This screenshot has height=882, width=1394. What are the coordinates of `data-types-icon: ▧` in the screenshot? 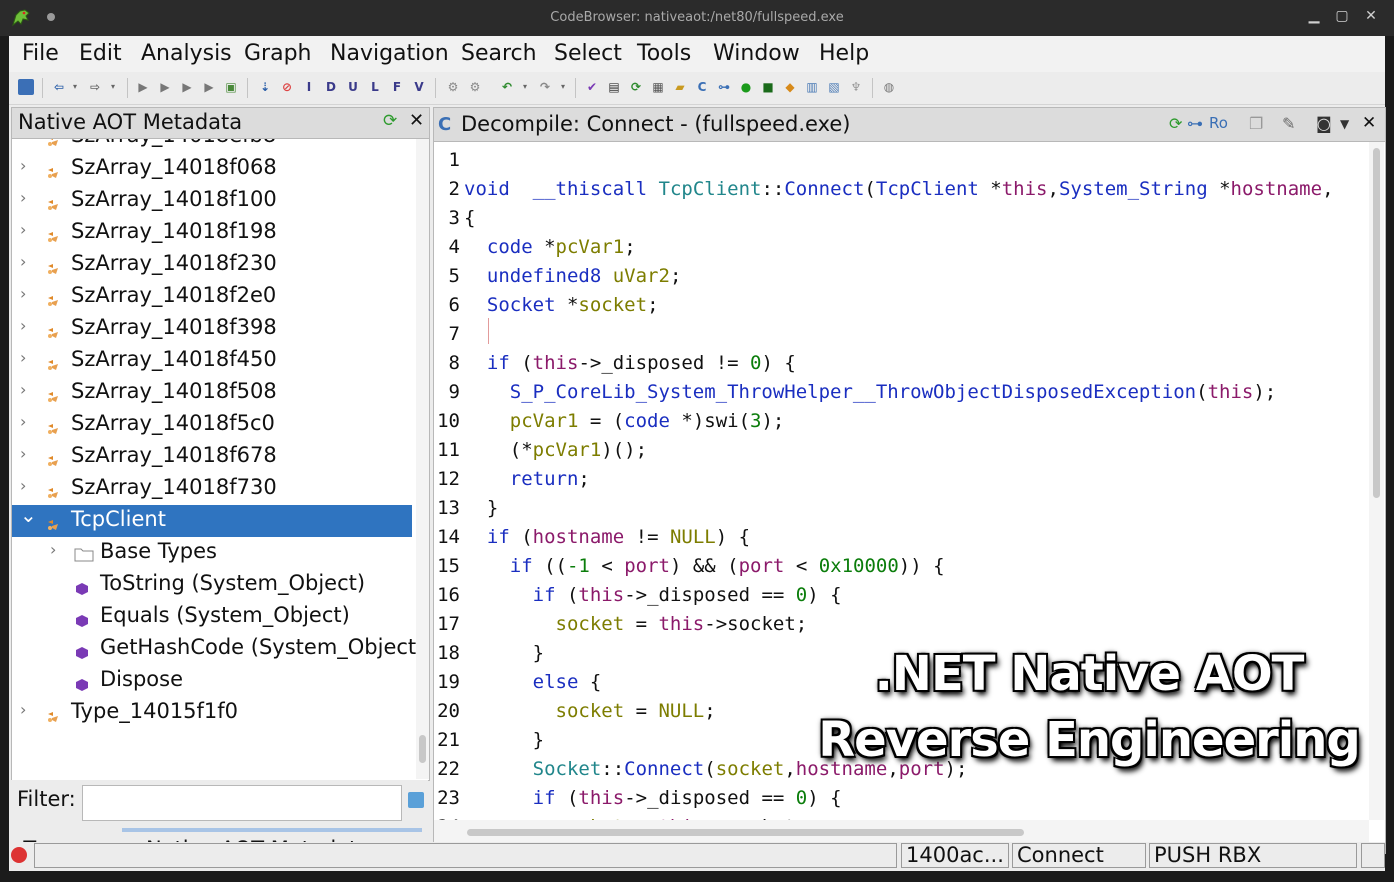 It's located at (834, 87).